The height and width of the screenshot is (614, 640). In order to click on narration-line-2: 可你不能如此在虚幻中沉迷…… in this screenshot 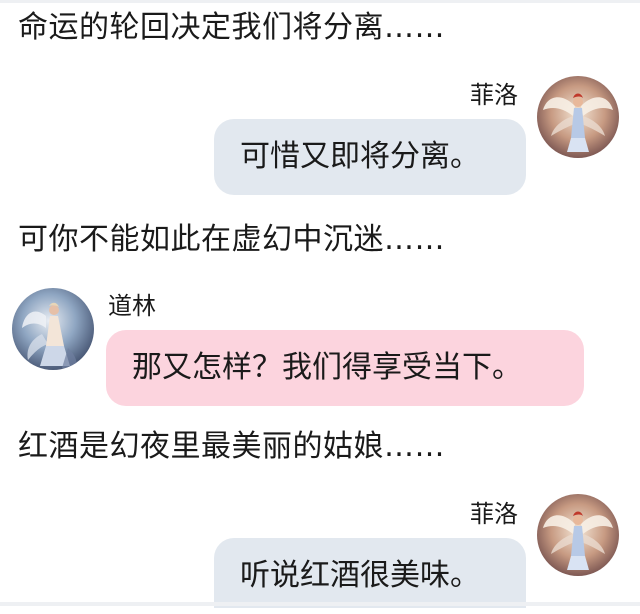, I will do `click(231, 239)`.